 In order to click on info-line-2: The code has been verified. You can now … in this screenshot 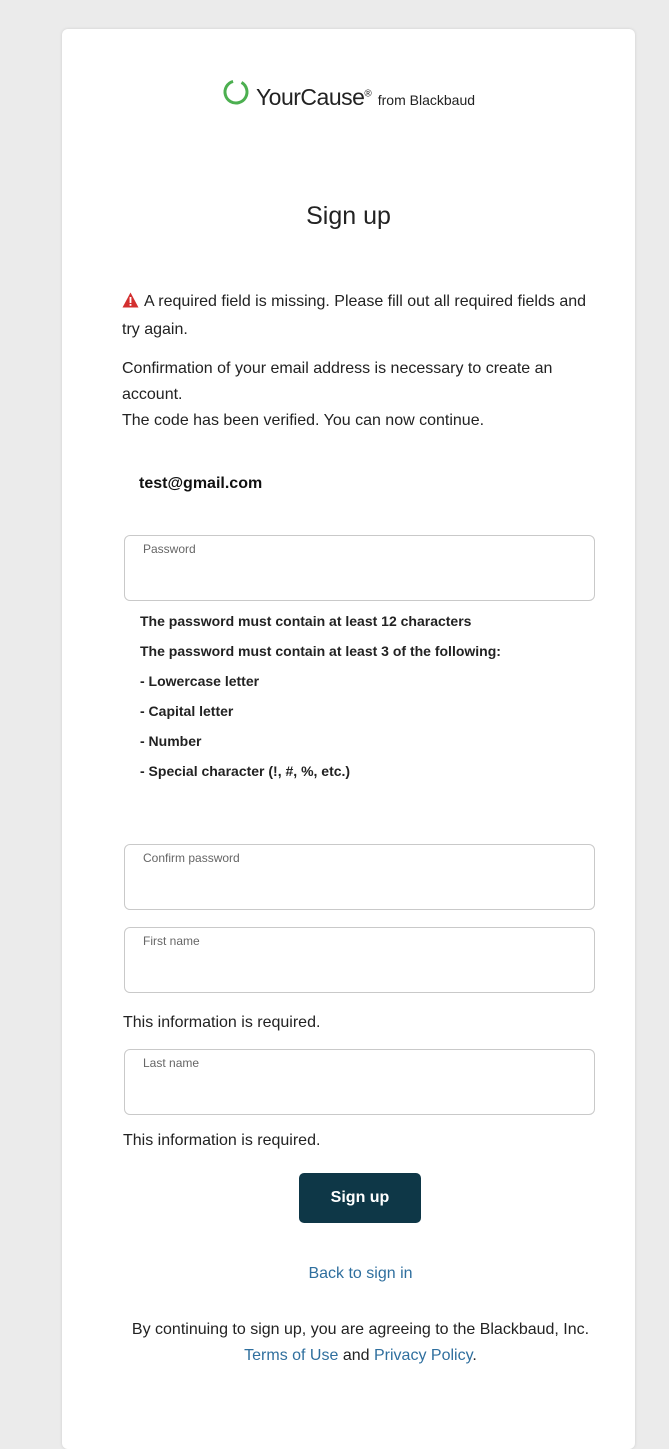, I will do `click(303, 420)`.